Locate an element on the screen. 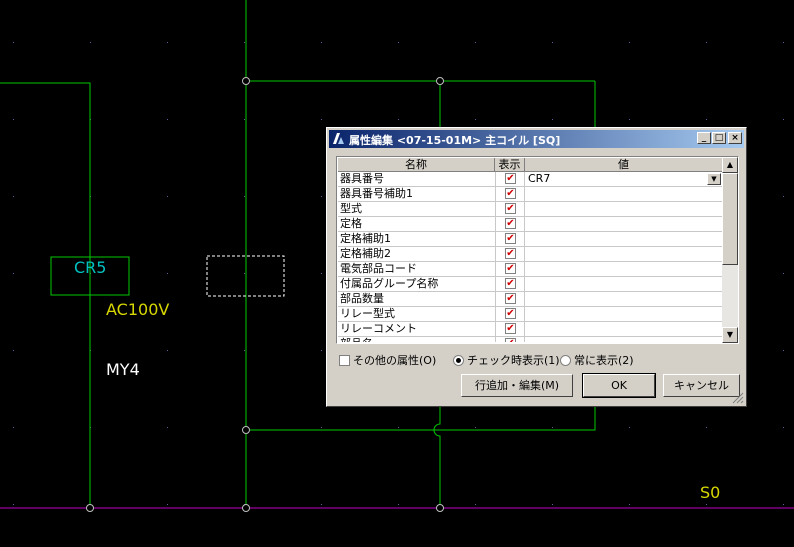  label-my4: MY4 is located at coordinates (123, 369).